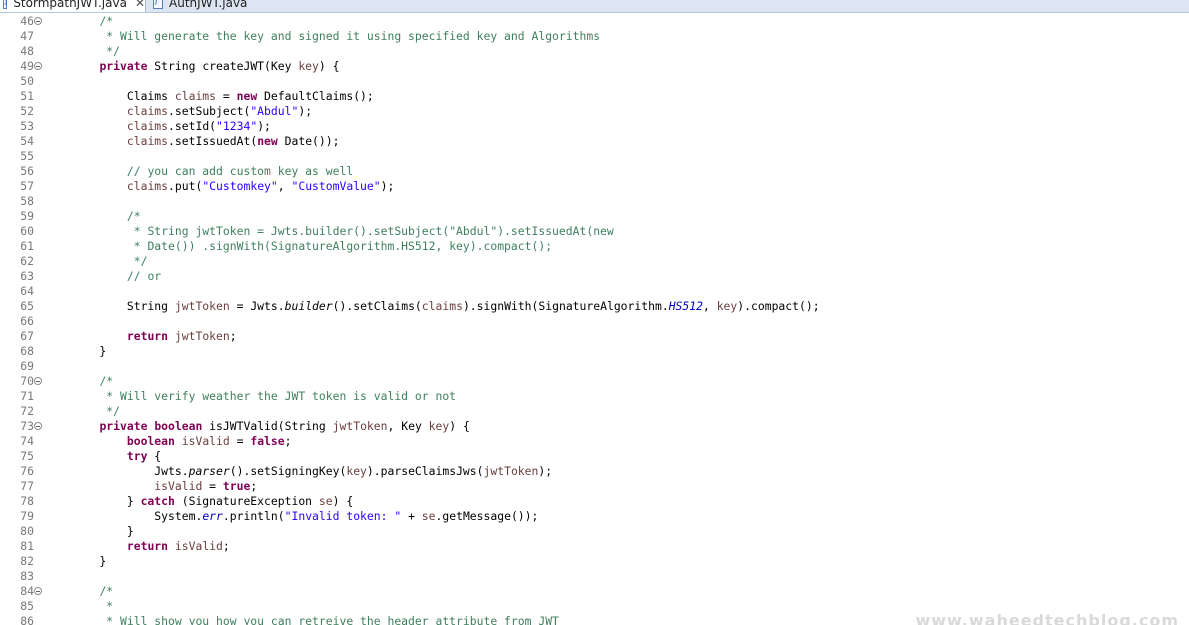 Image resolution: width=1189 pixels, height=625 pixels. I want to click on code-token: return, so click(147, 336).